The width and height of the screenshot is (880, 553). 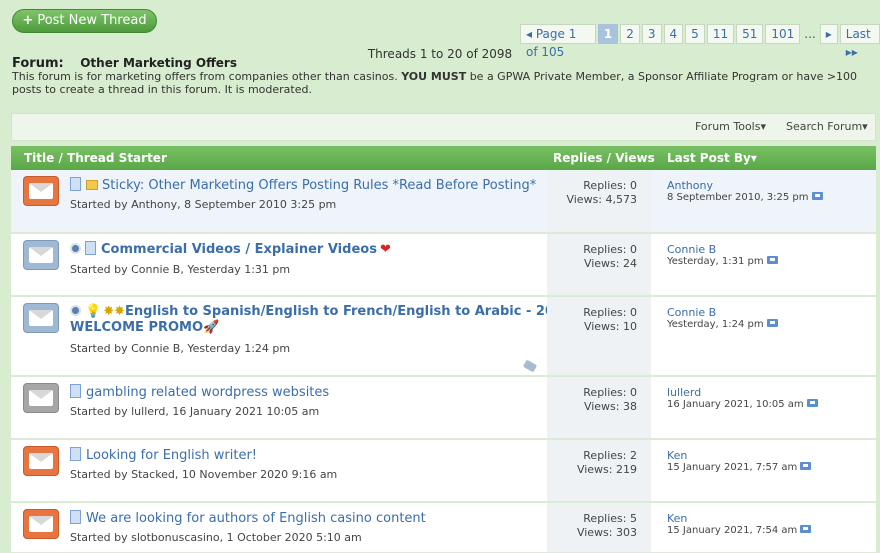 I want to click on last-post-date: 8 September 2010, 3:25 pm, so click(x=745, y=197).